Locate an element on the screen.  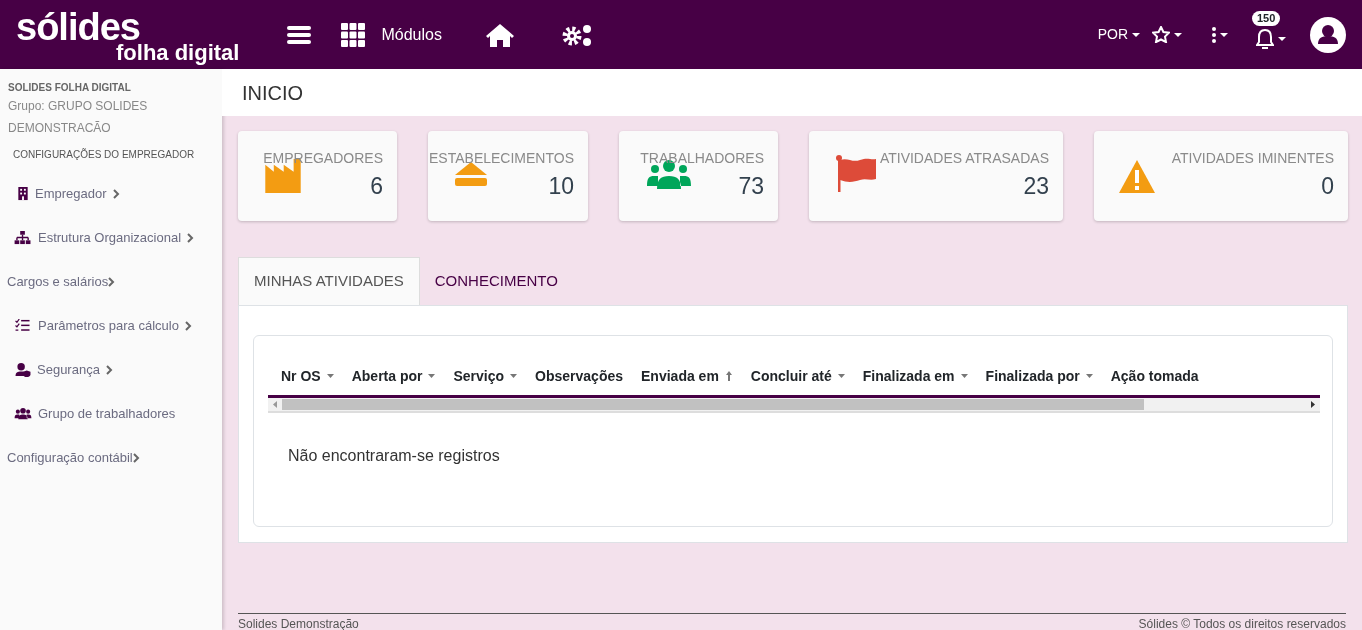
avatar-icon is located at coordinates (1328, 34).